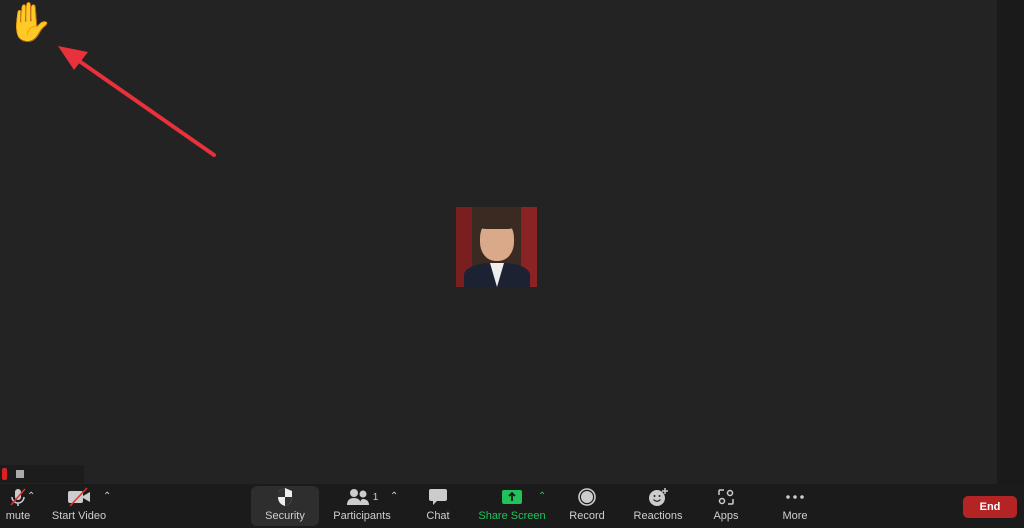 The width and height of the screenshot is (1024, 528). What do you see at coordinates (726, 516) in the screenshot?
I see `apps-label: Apps` at bounding box center [726, 516].